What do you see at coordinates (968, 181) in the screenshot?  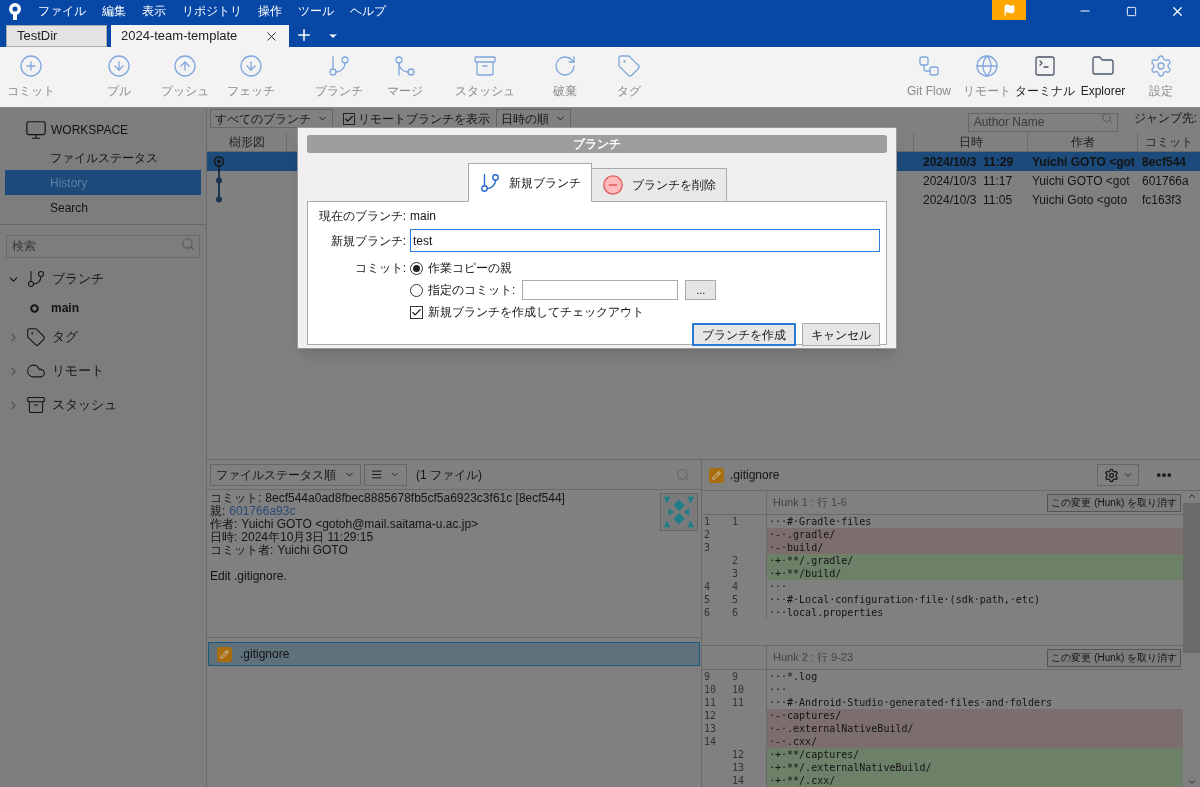 I see `date-cell-text: 2024/10/3 11:17` at bounding box center [968, 181].